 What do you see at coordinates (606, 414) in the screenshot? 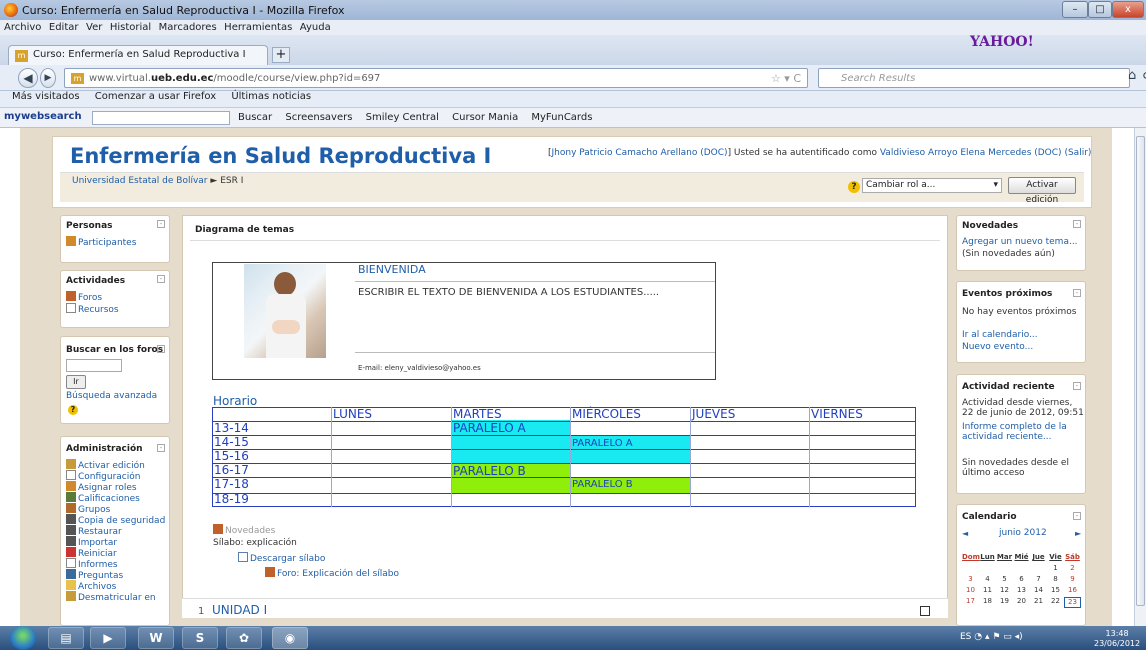
I see `day-miercoles: MIÉRCOLES` at bounding box center [606, 414].